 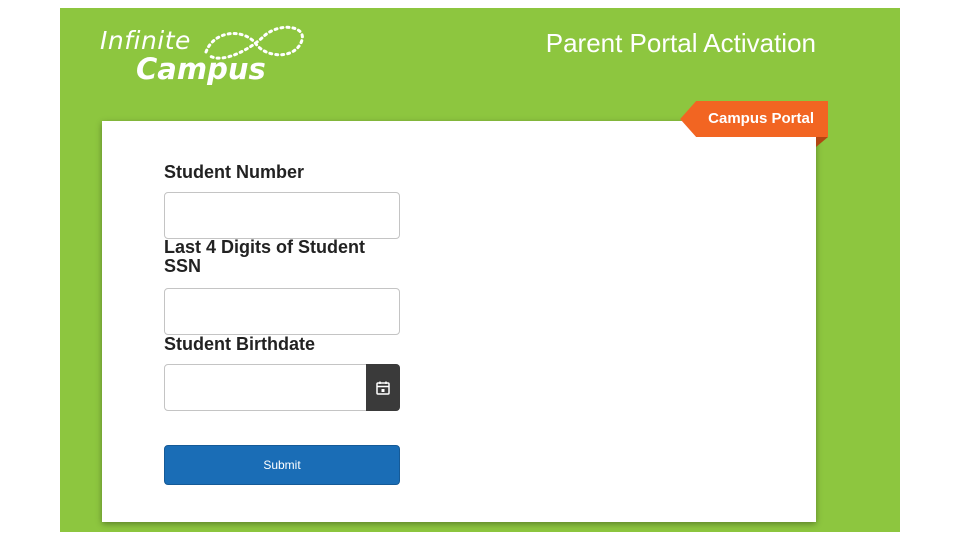 I want to click on birthdate-label: Student Birthdate, so click(x=239, y=344).